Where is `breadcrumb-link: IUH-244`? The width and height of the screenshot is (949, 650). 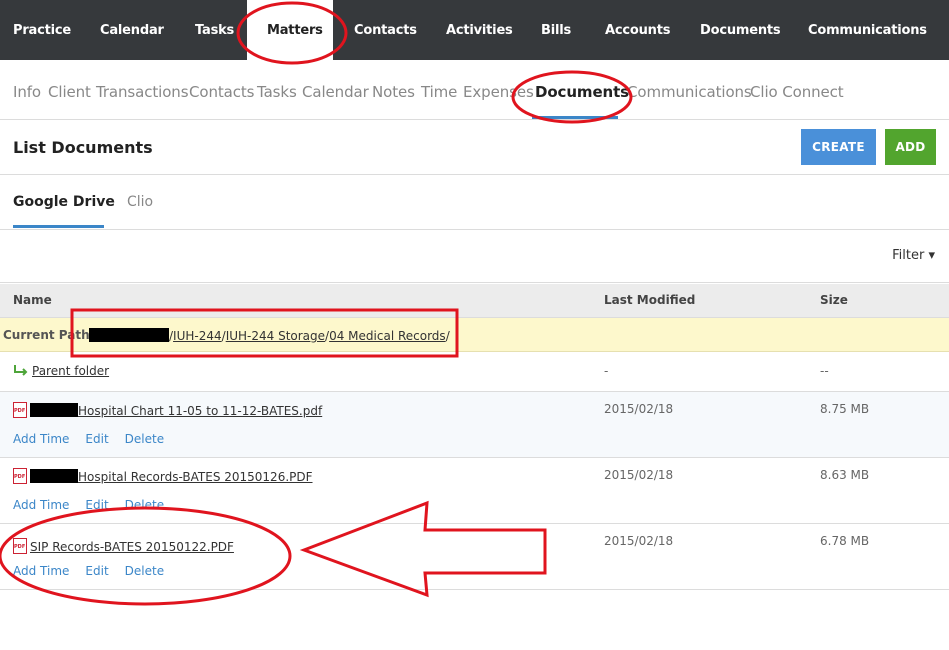
breadcrumb-link: IUH-244 is located at coordinates (197, 336).